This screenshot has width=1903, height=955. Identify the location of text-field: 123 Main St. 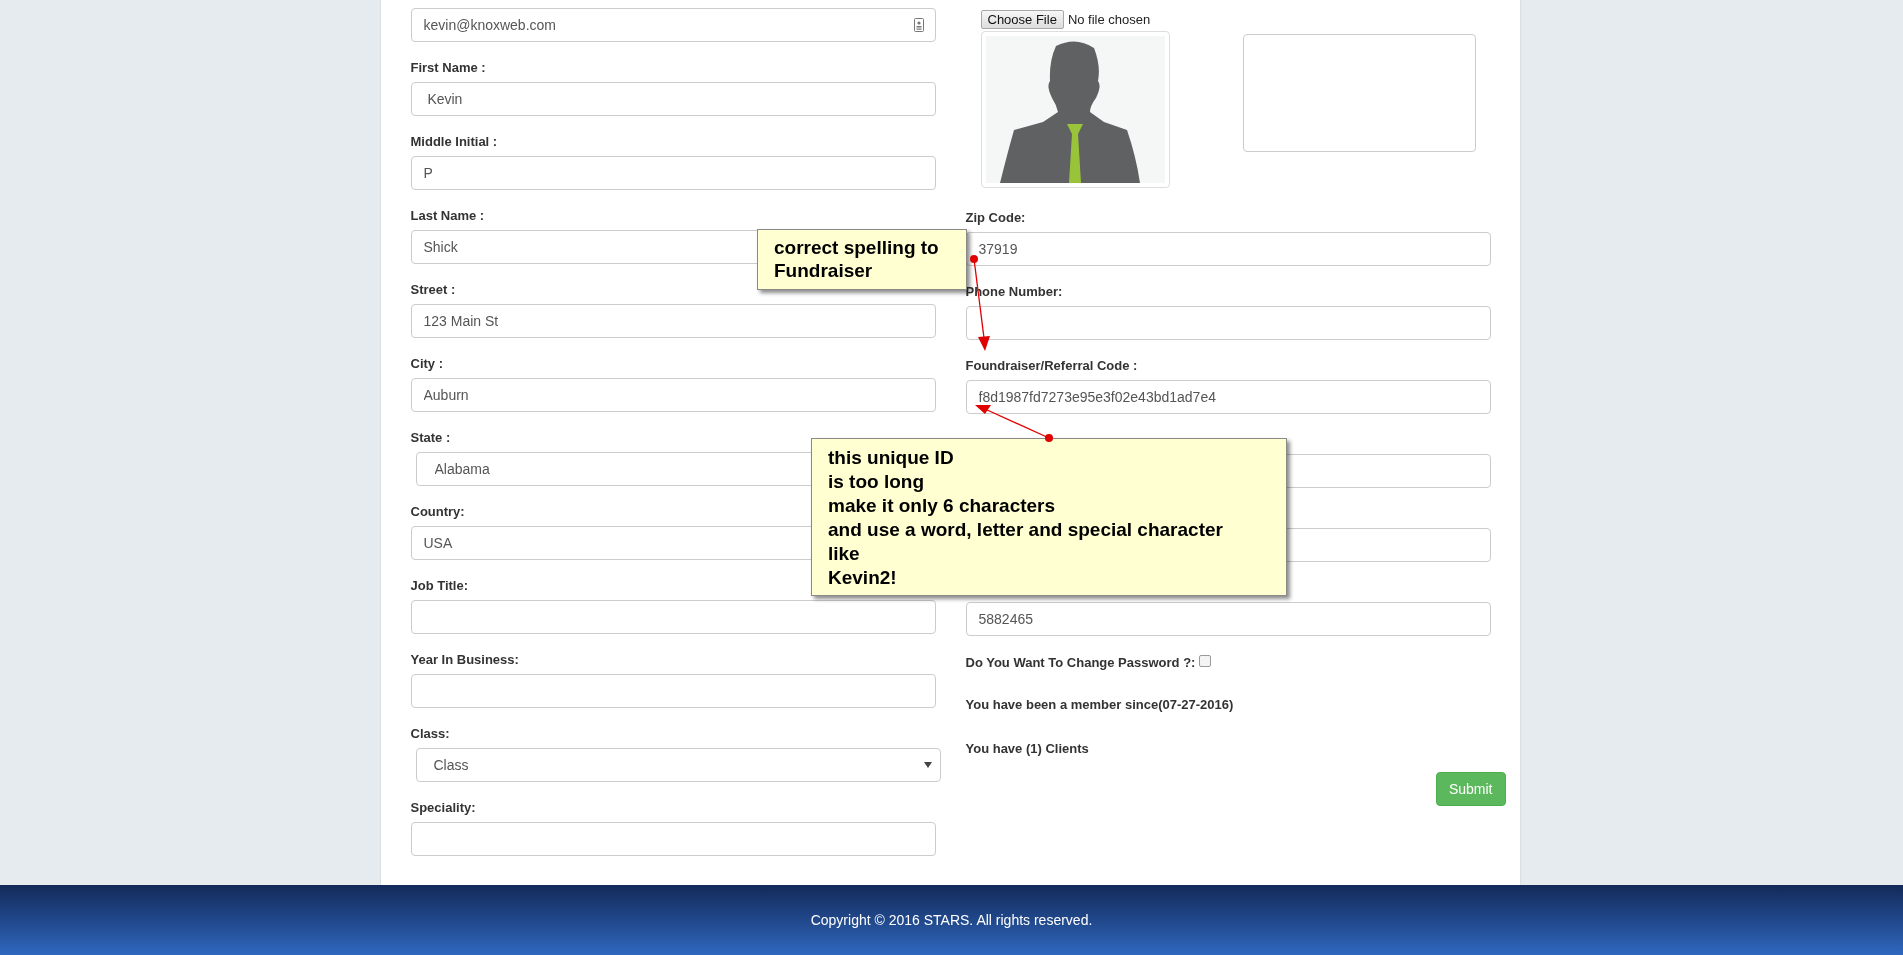
(673, 321).